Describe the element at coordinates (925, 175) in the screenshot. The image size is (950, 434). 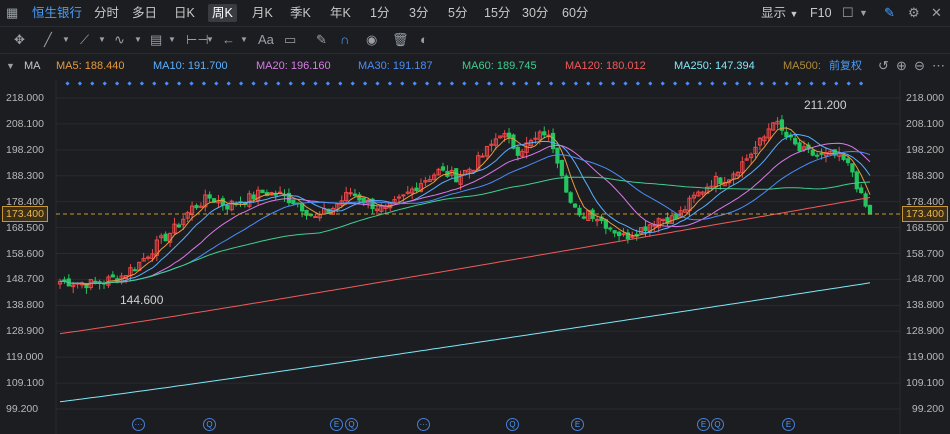
I see `y-tick-right: 188.300` at that location.